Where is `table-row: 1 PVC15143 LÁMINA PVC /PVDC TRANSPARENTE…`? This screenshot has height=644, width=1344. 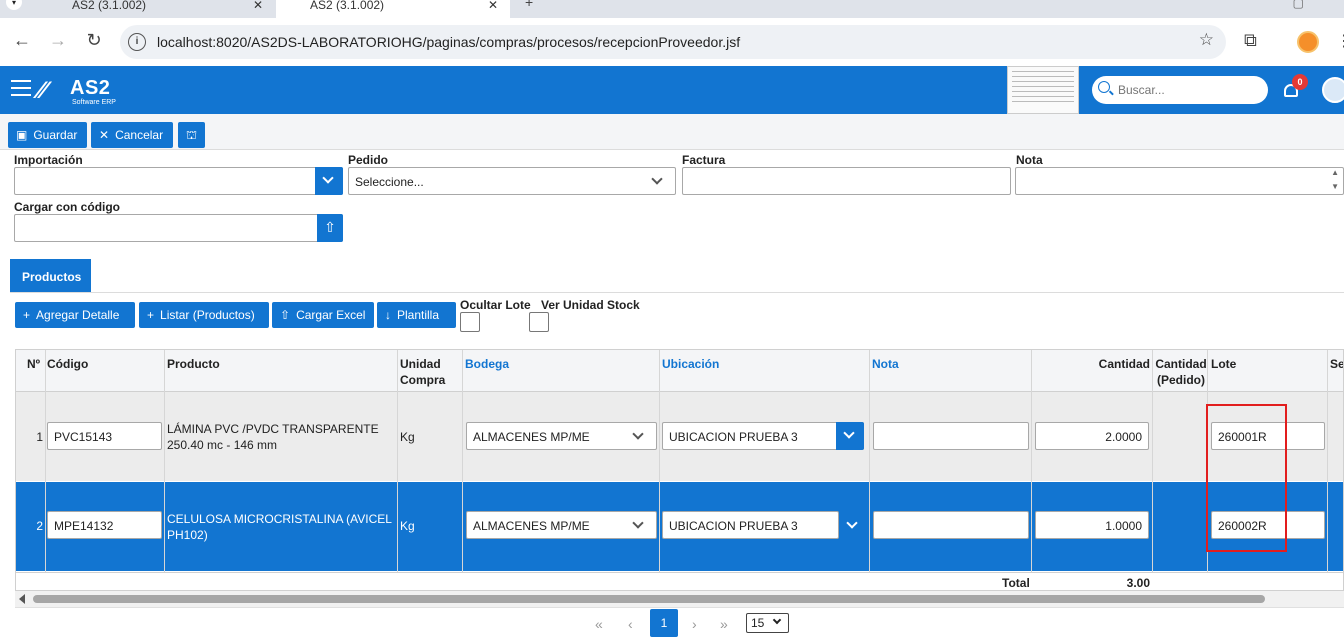 table-row: 1 PVC15143 LÁMINA PVC /PVDC TRANSPARENTE… is located at coordinates (679, 436).